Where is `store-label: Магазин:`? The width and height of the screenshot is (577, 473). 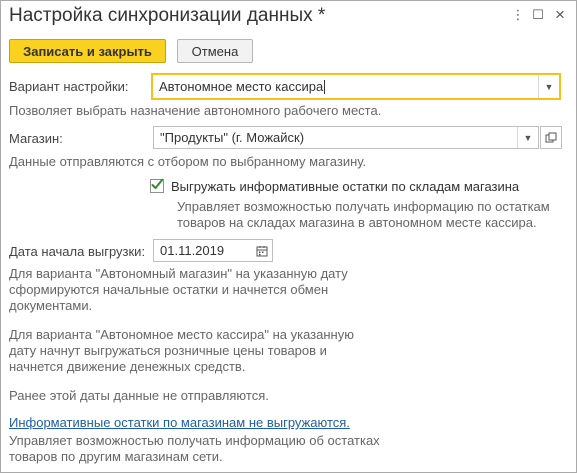
store-label: Магазин: is located at coordinates (36, 138).